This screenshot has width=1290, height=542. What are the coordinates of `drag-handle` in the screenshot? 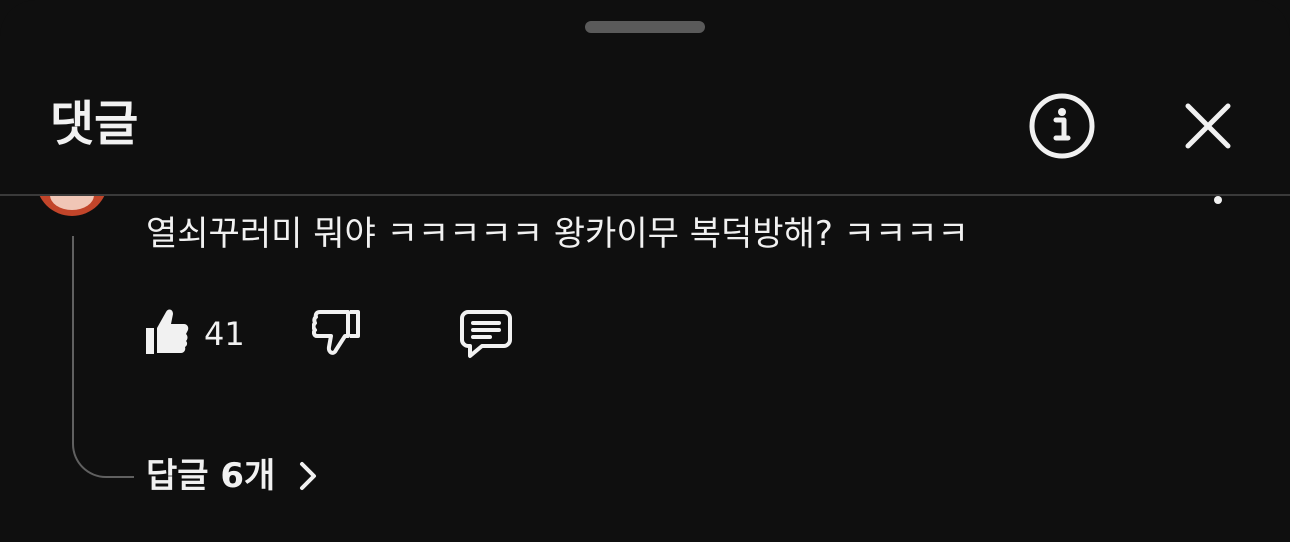 It's located at (645, 27).